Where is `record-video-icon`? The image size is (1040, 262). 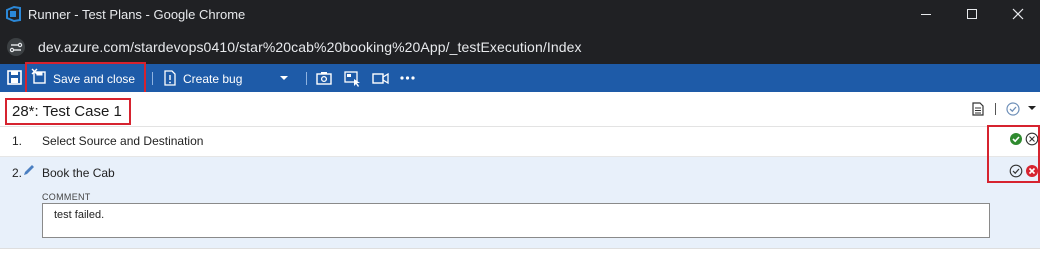 record-video-icon is located at coordinates (380, 78).